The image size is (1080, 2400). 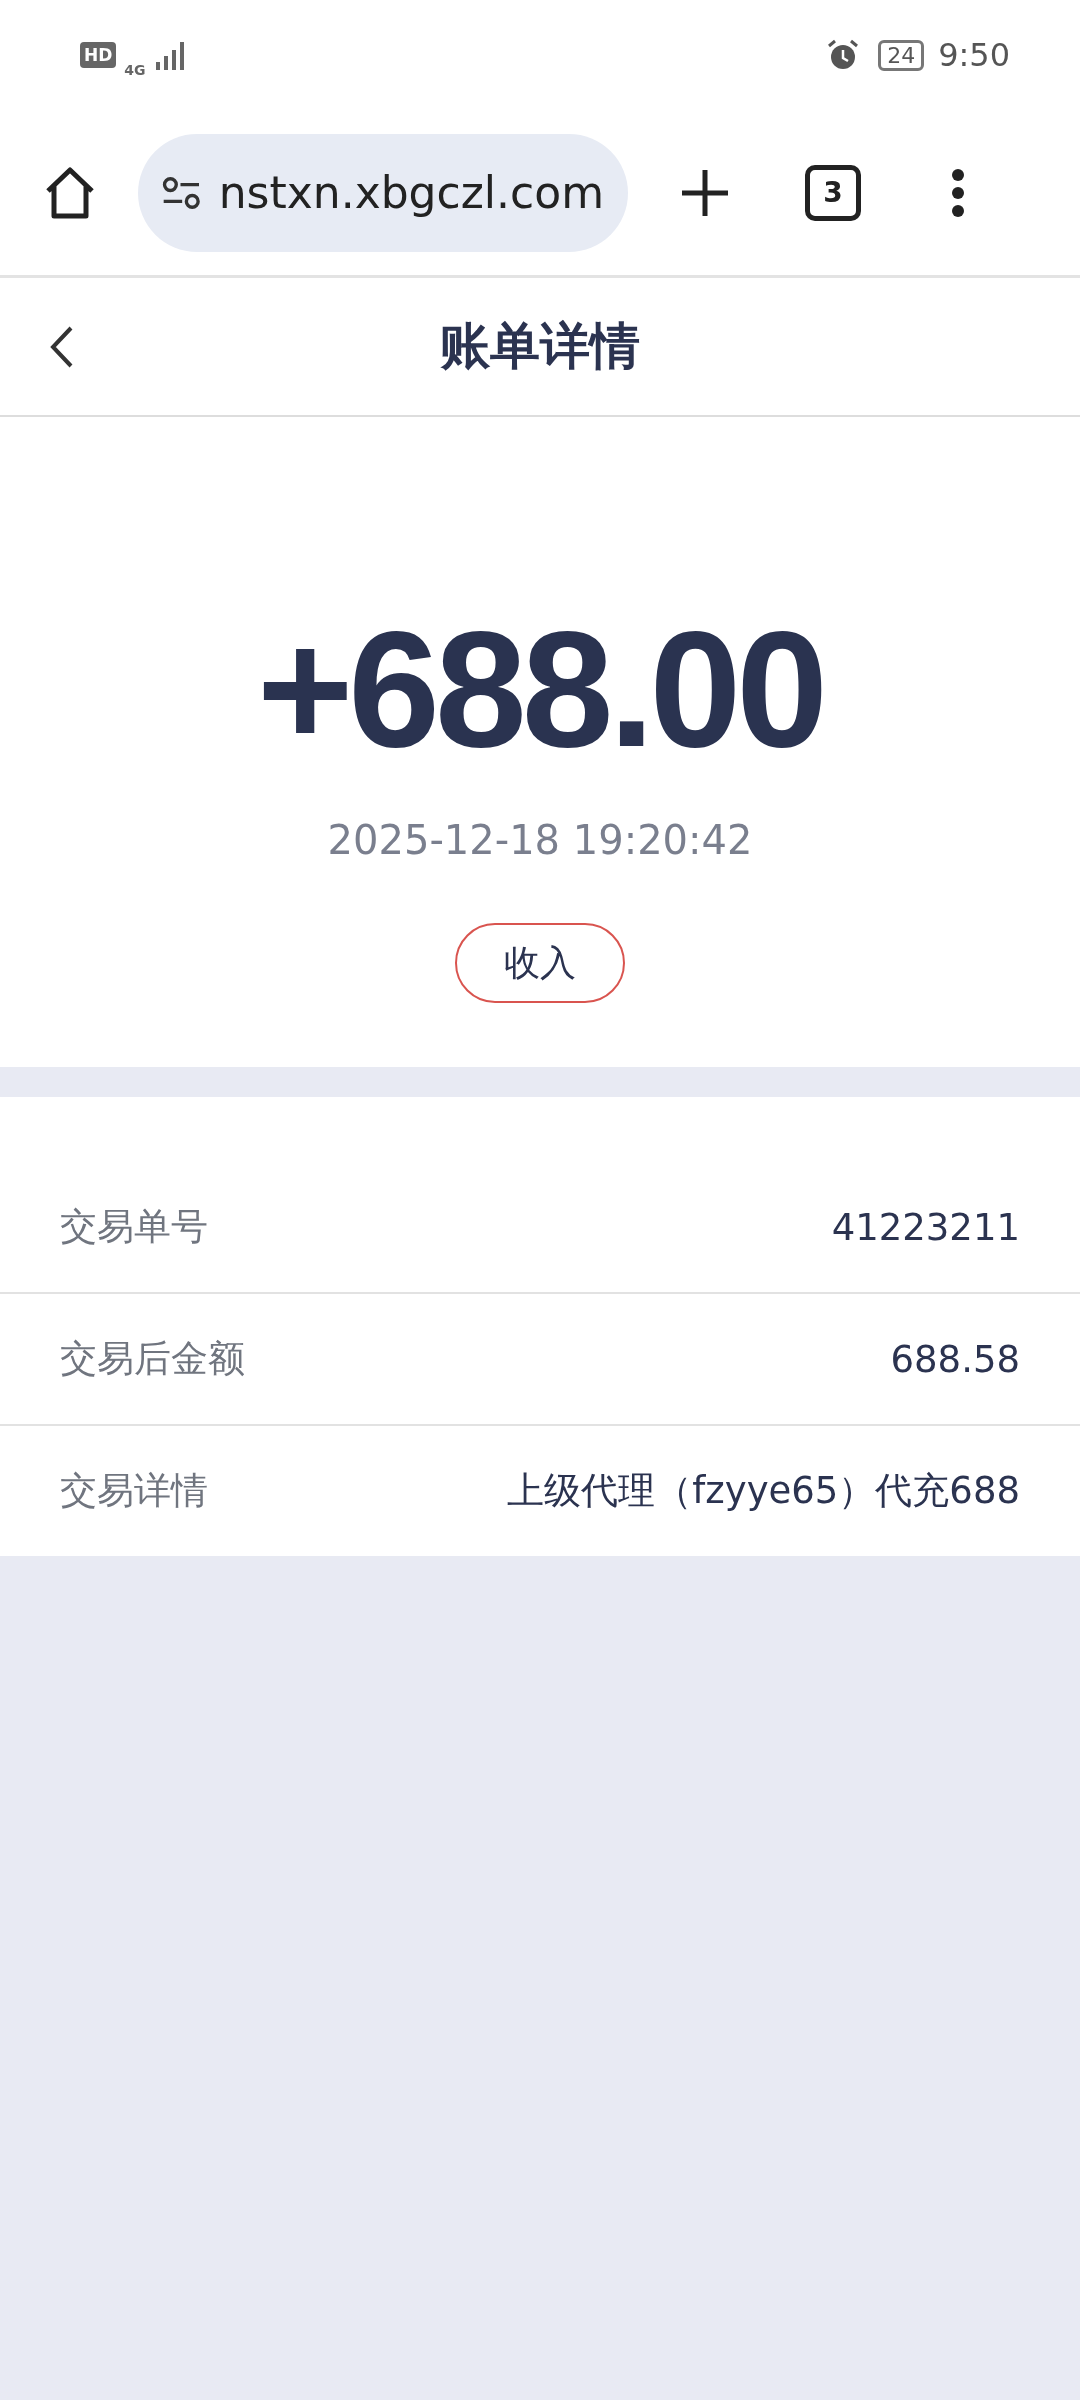 I want to click on url-text: nstxn.xbgczl.com, so click(x=411, y=192).